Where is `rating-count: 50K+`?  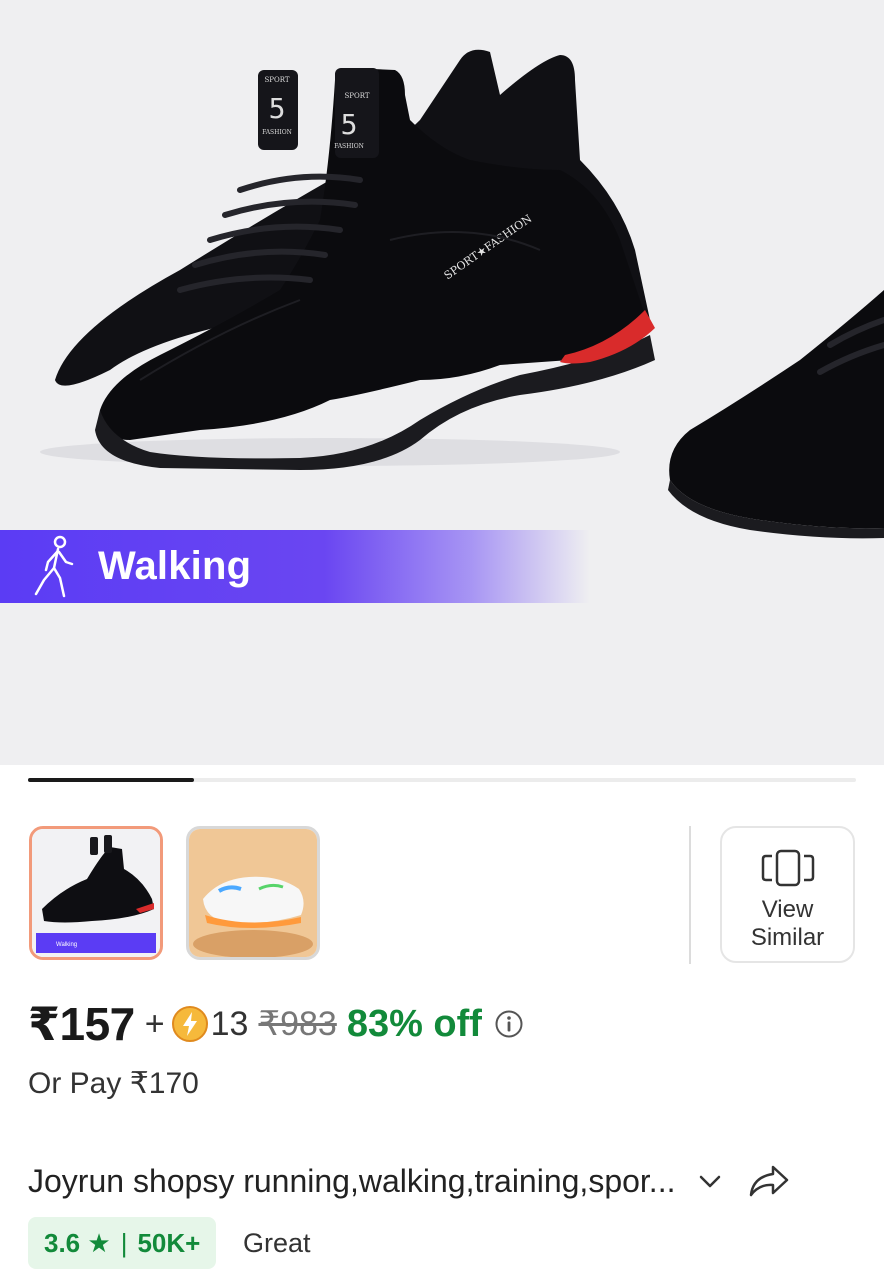 rating-count: 50K+ is located at coordinates (169, 1242).